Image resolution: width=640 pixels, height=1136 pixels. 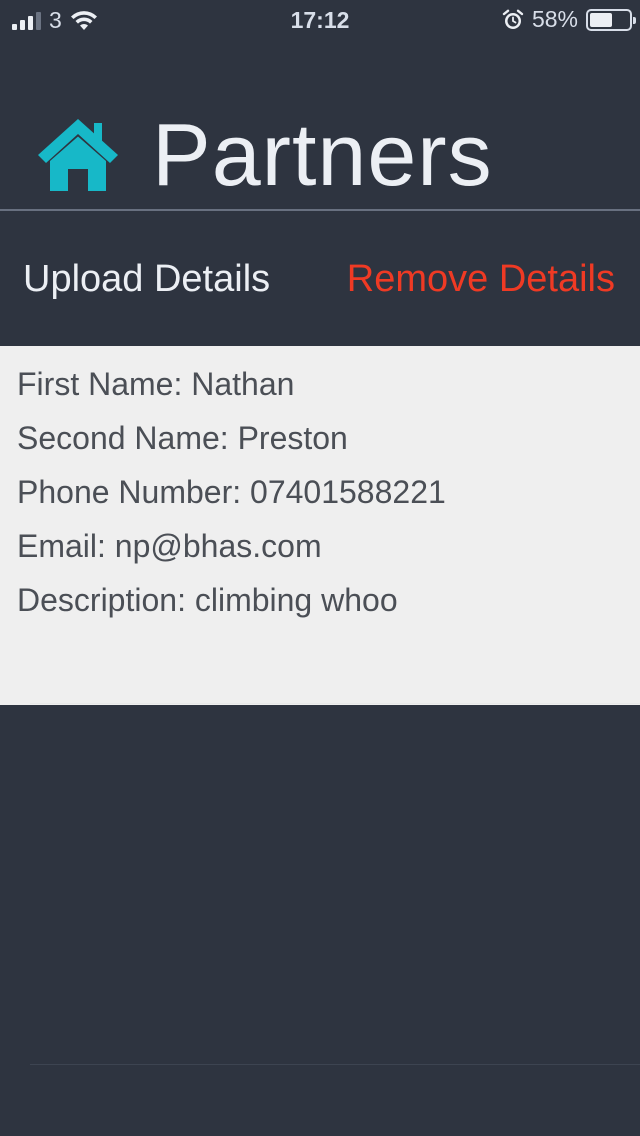 I want to click on battery-fill, so click(x=601, y=19).